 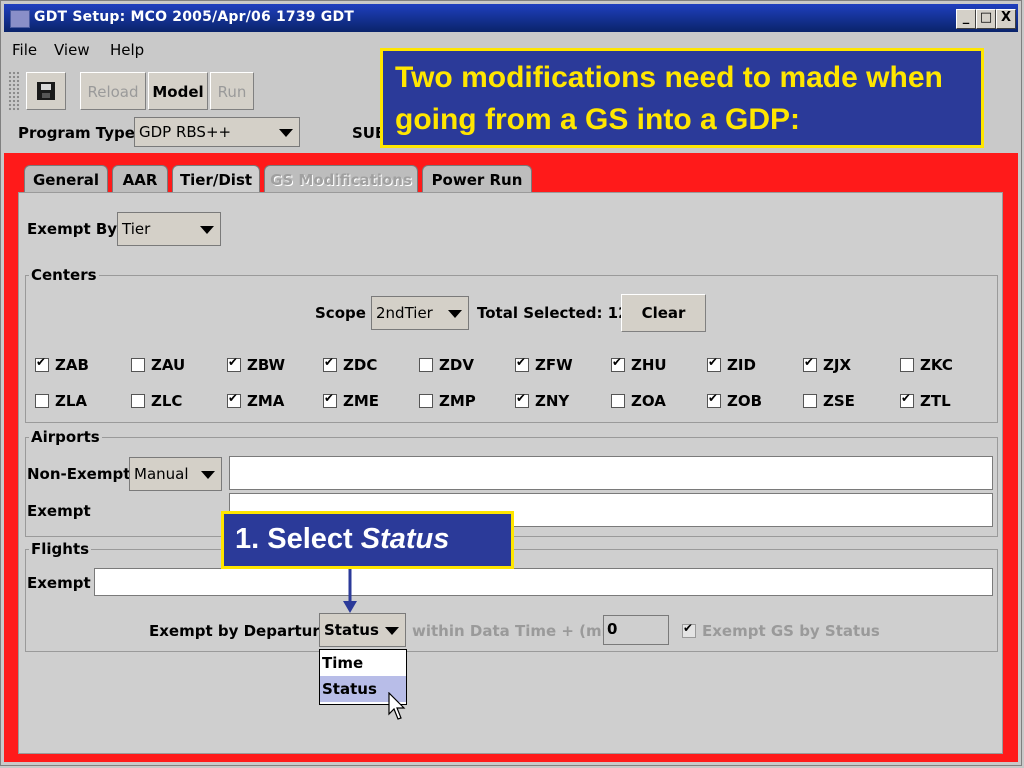 I want to click on center-checkbox-zoa: ZOA, so click(x=638, y=401).